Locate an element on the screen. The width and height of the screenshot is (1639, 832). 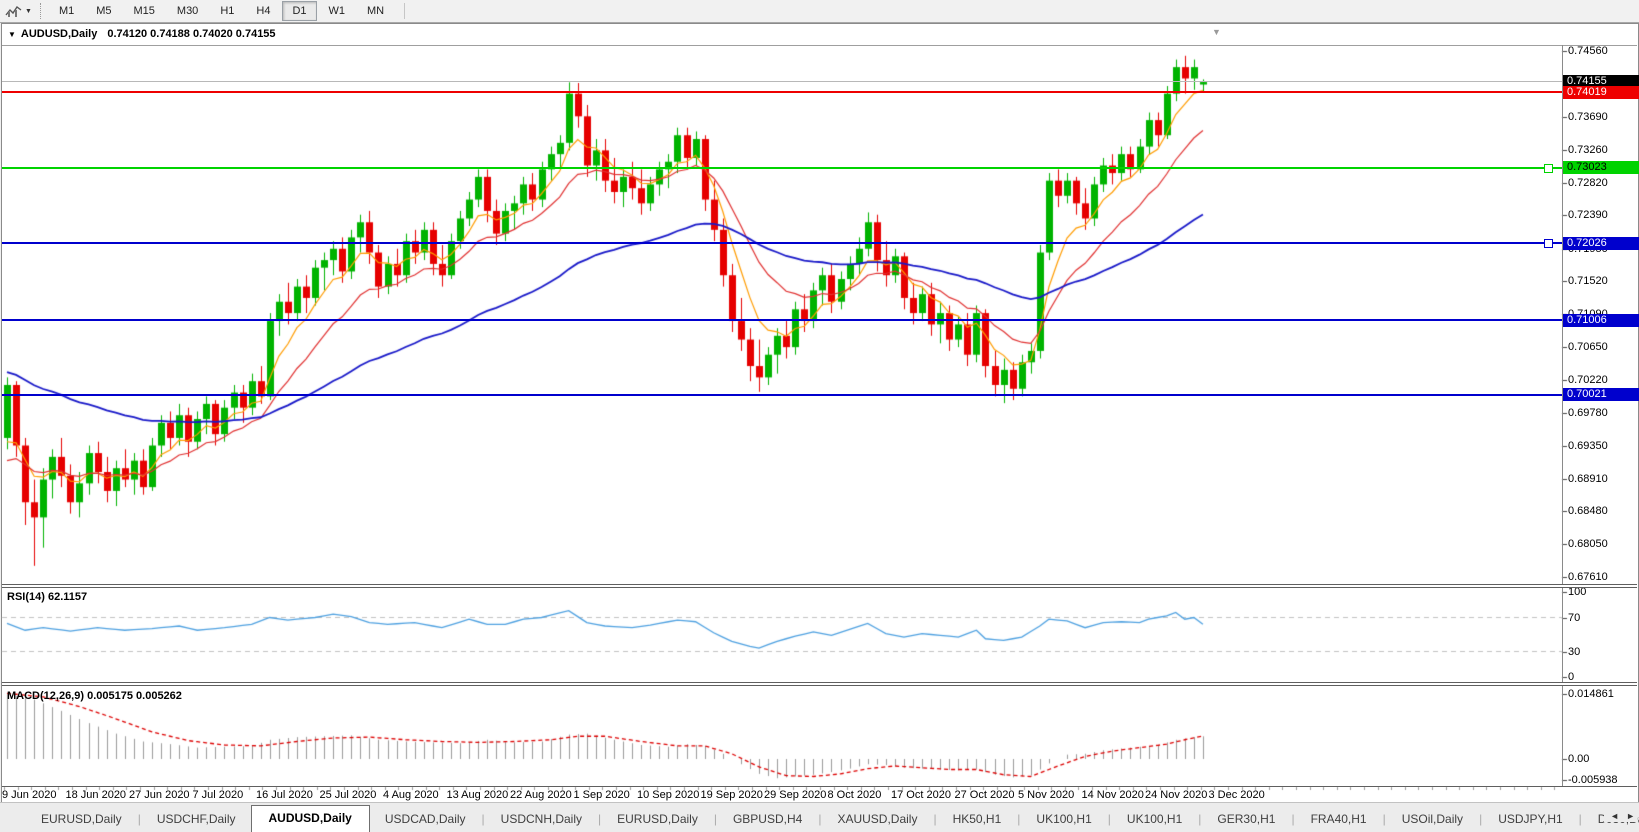
price-tick-label: 0.72390 is located at coordinates (1588, 215).